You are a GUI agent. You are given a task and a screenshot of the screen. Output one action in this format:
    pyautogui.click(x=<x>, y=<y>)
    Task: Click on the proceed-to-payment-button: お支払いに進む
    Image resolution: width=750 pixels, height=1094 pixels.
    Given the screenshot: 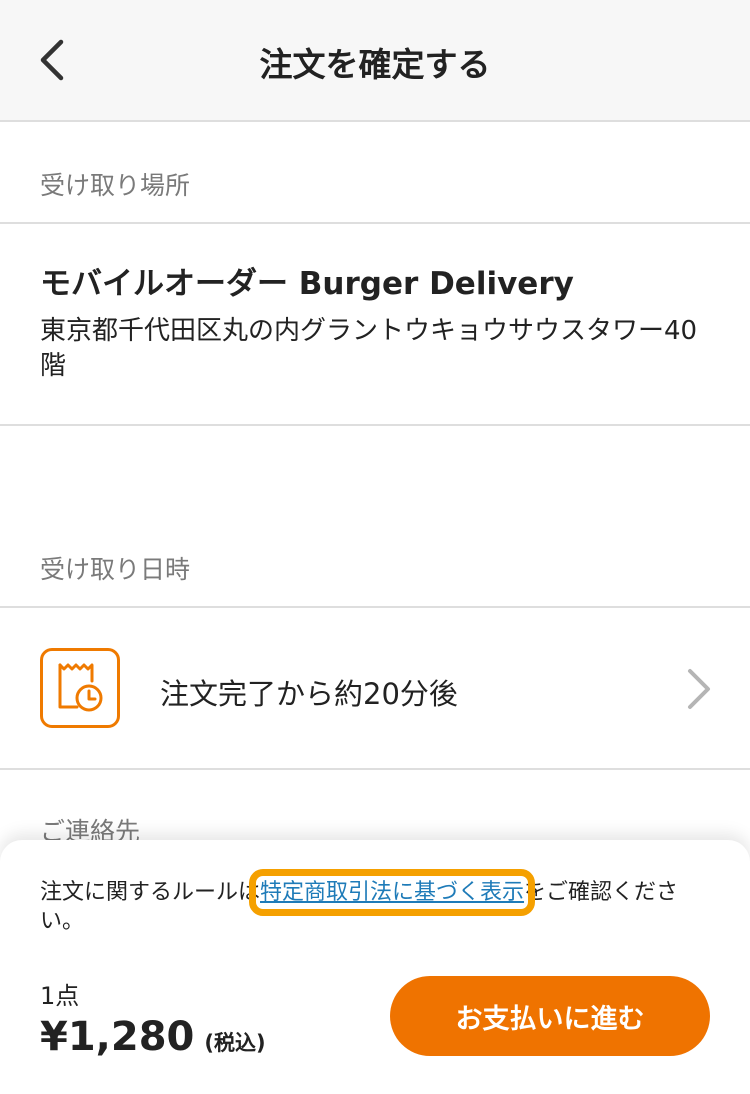 What is the action you would take?
    pyautogui.click(x=550, y=1016)
    